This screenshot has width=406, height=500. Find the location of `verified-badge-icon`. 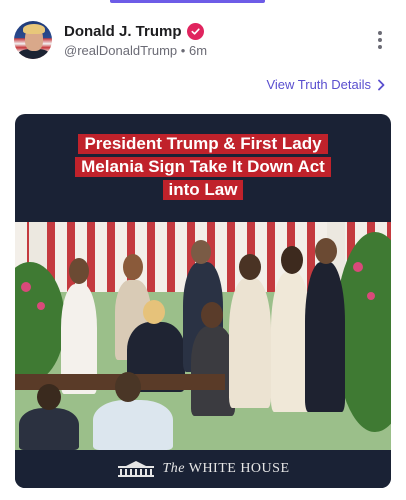

verified-badge-icon is located at coordinates (195, 31).